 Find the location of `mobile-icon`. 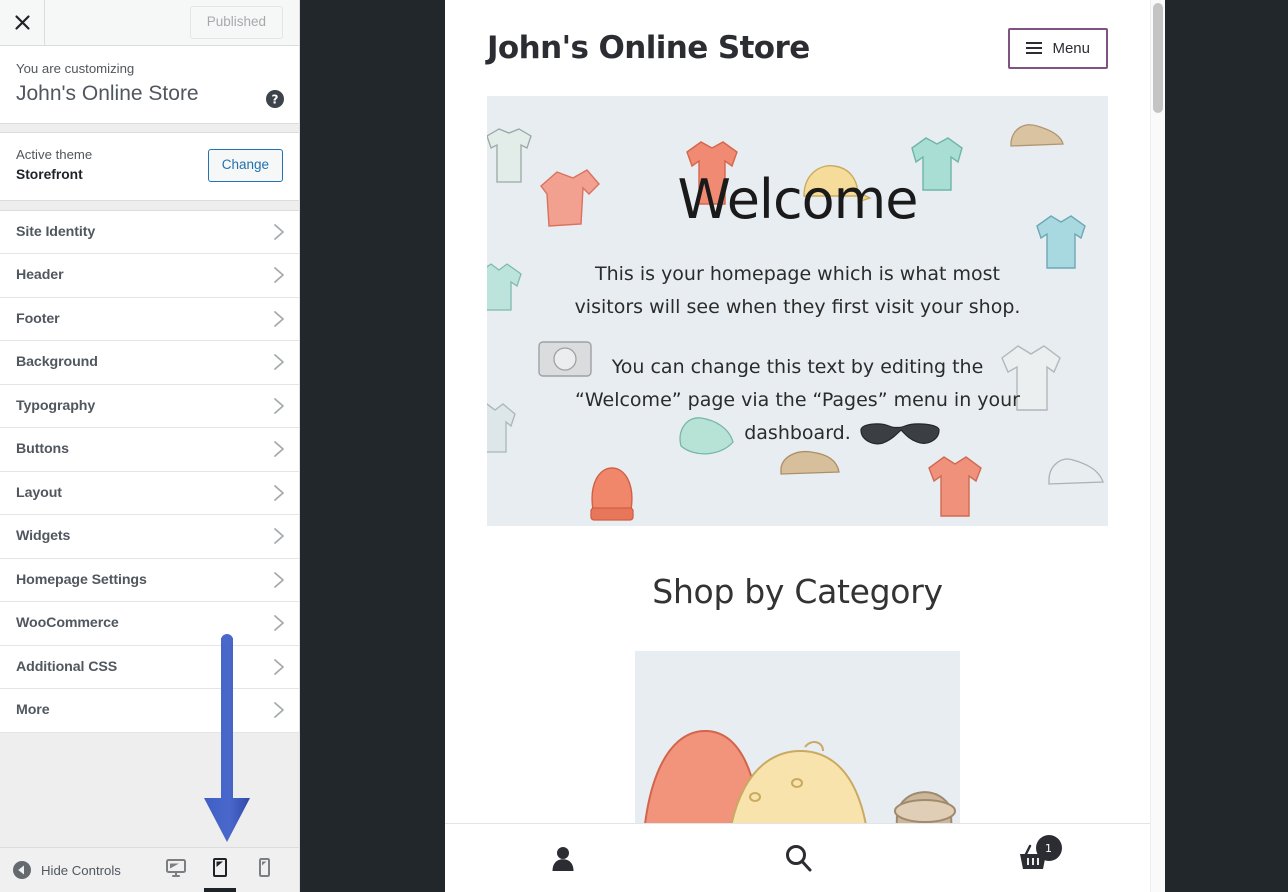

mobile-icon is located at coordinates (264, 870).